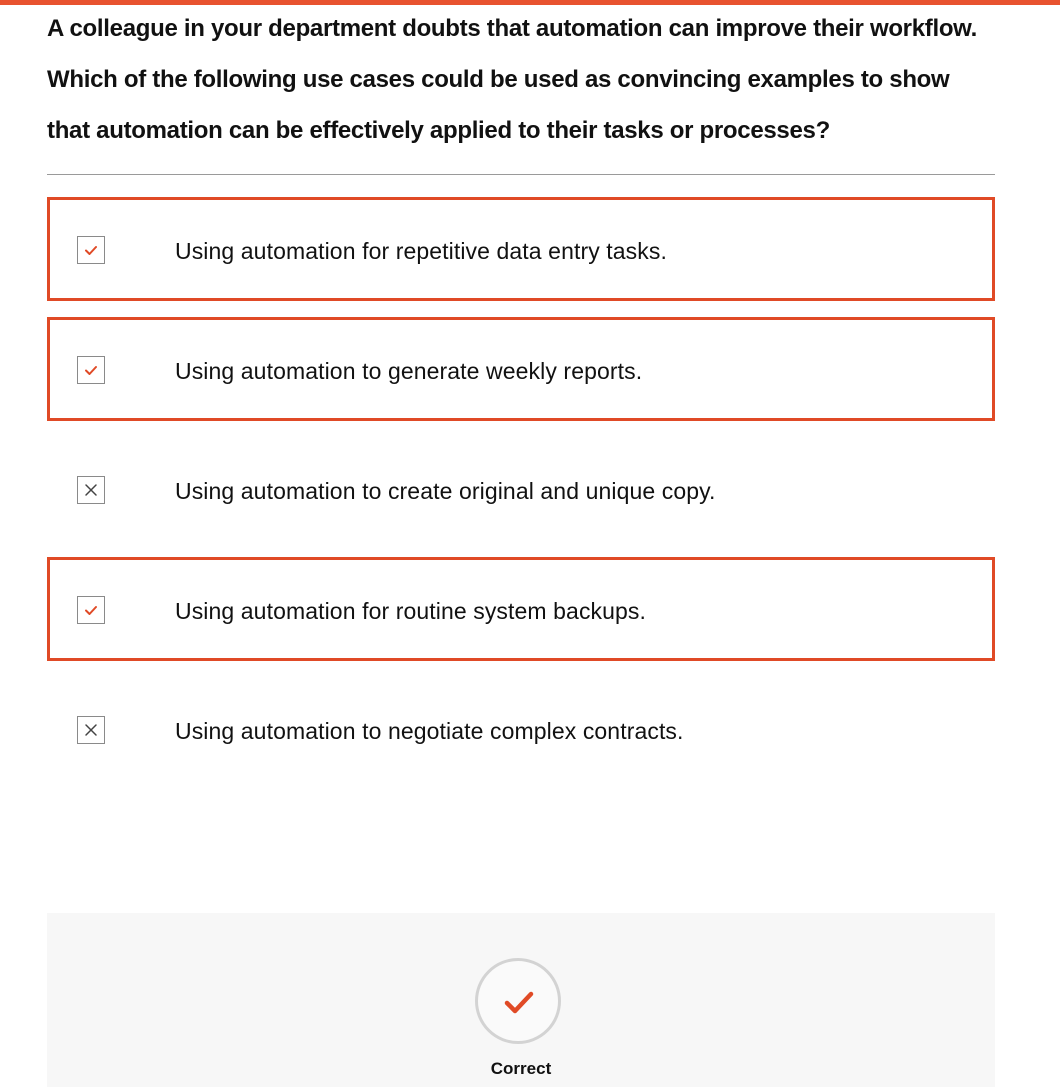  I want to click on feedback-panel: Correct, so click(521, 1000).